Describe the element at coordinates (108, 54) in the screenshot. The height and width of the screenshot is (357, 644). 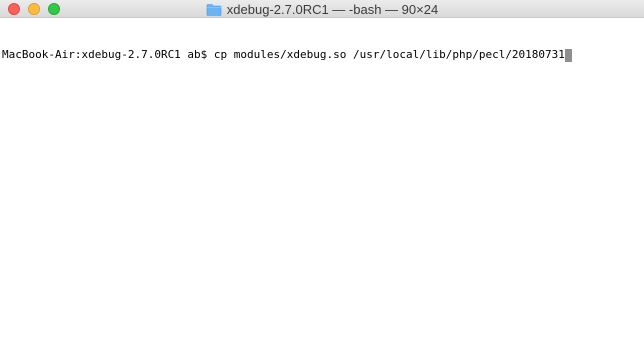
I see `shell-prompt: MacBook-Air:xdebug-2.7.0RC1 ab$` at that location.